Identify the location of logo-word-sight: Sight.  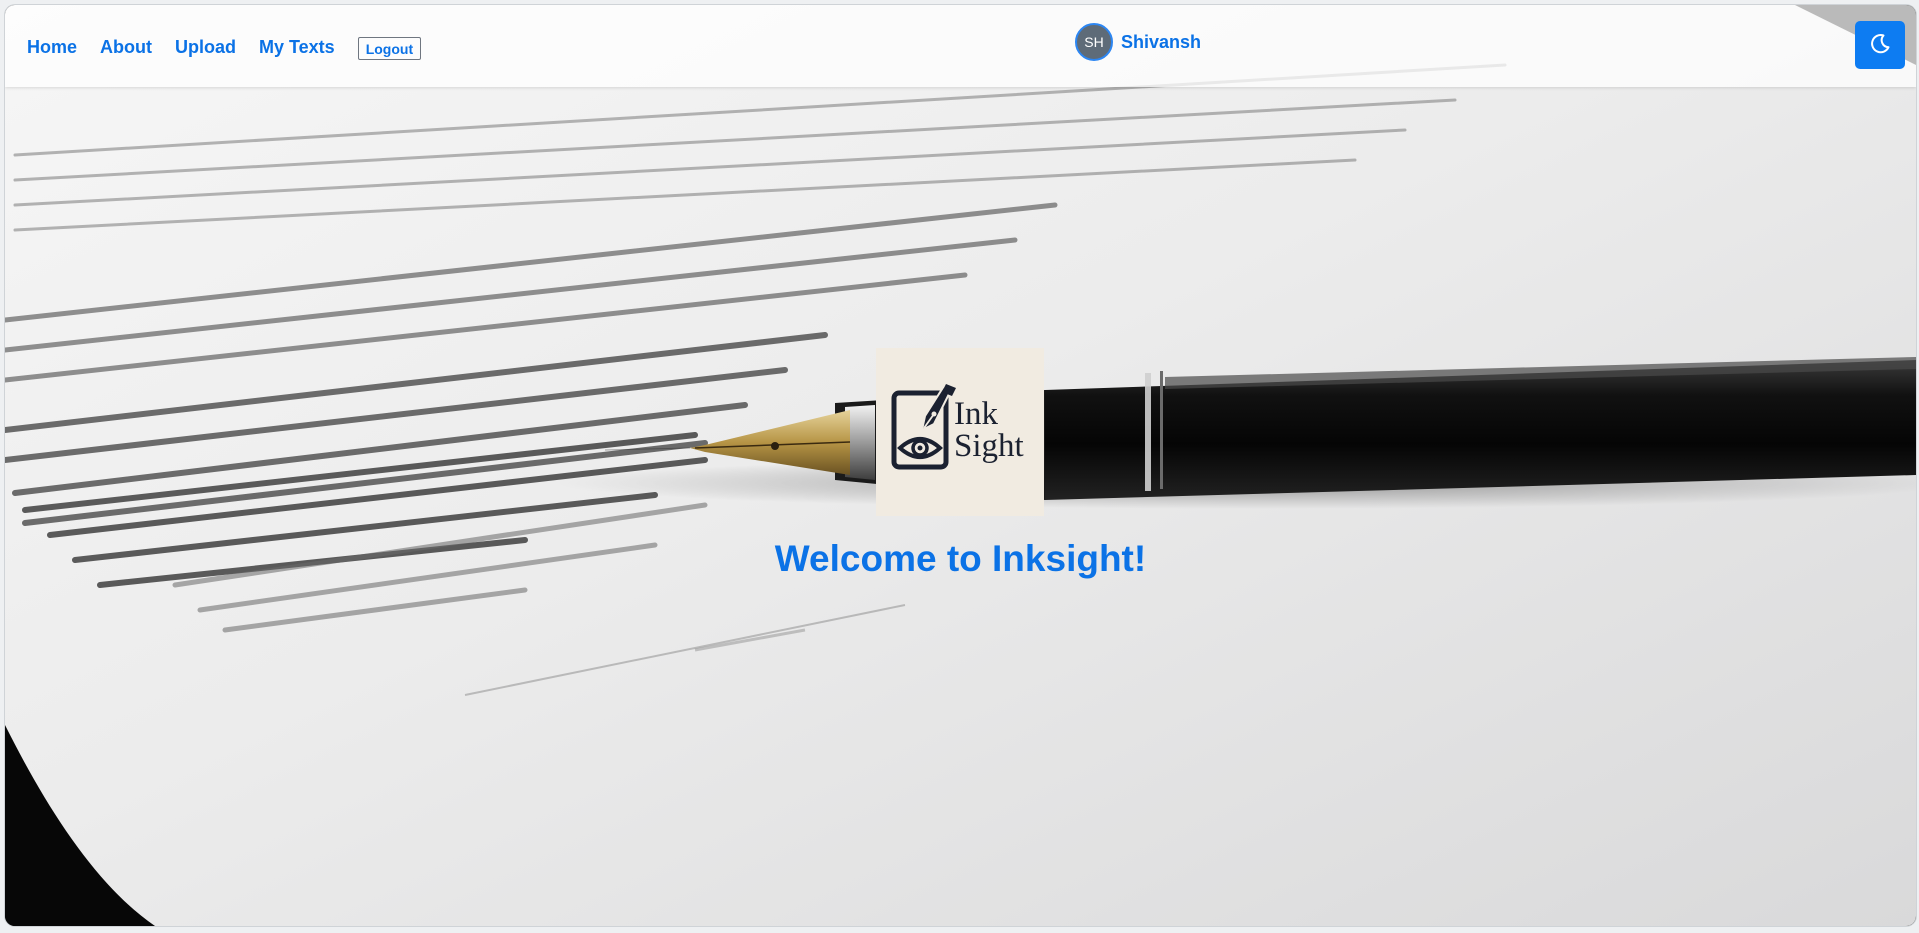
(989, 446).